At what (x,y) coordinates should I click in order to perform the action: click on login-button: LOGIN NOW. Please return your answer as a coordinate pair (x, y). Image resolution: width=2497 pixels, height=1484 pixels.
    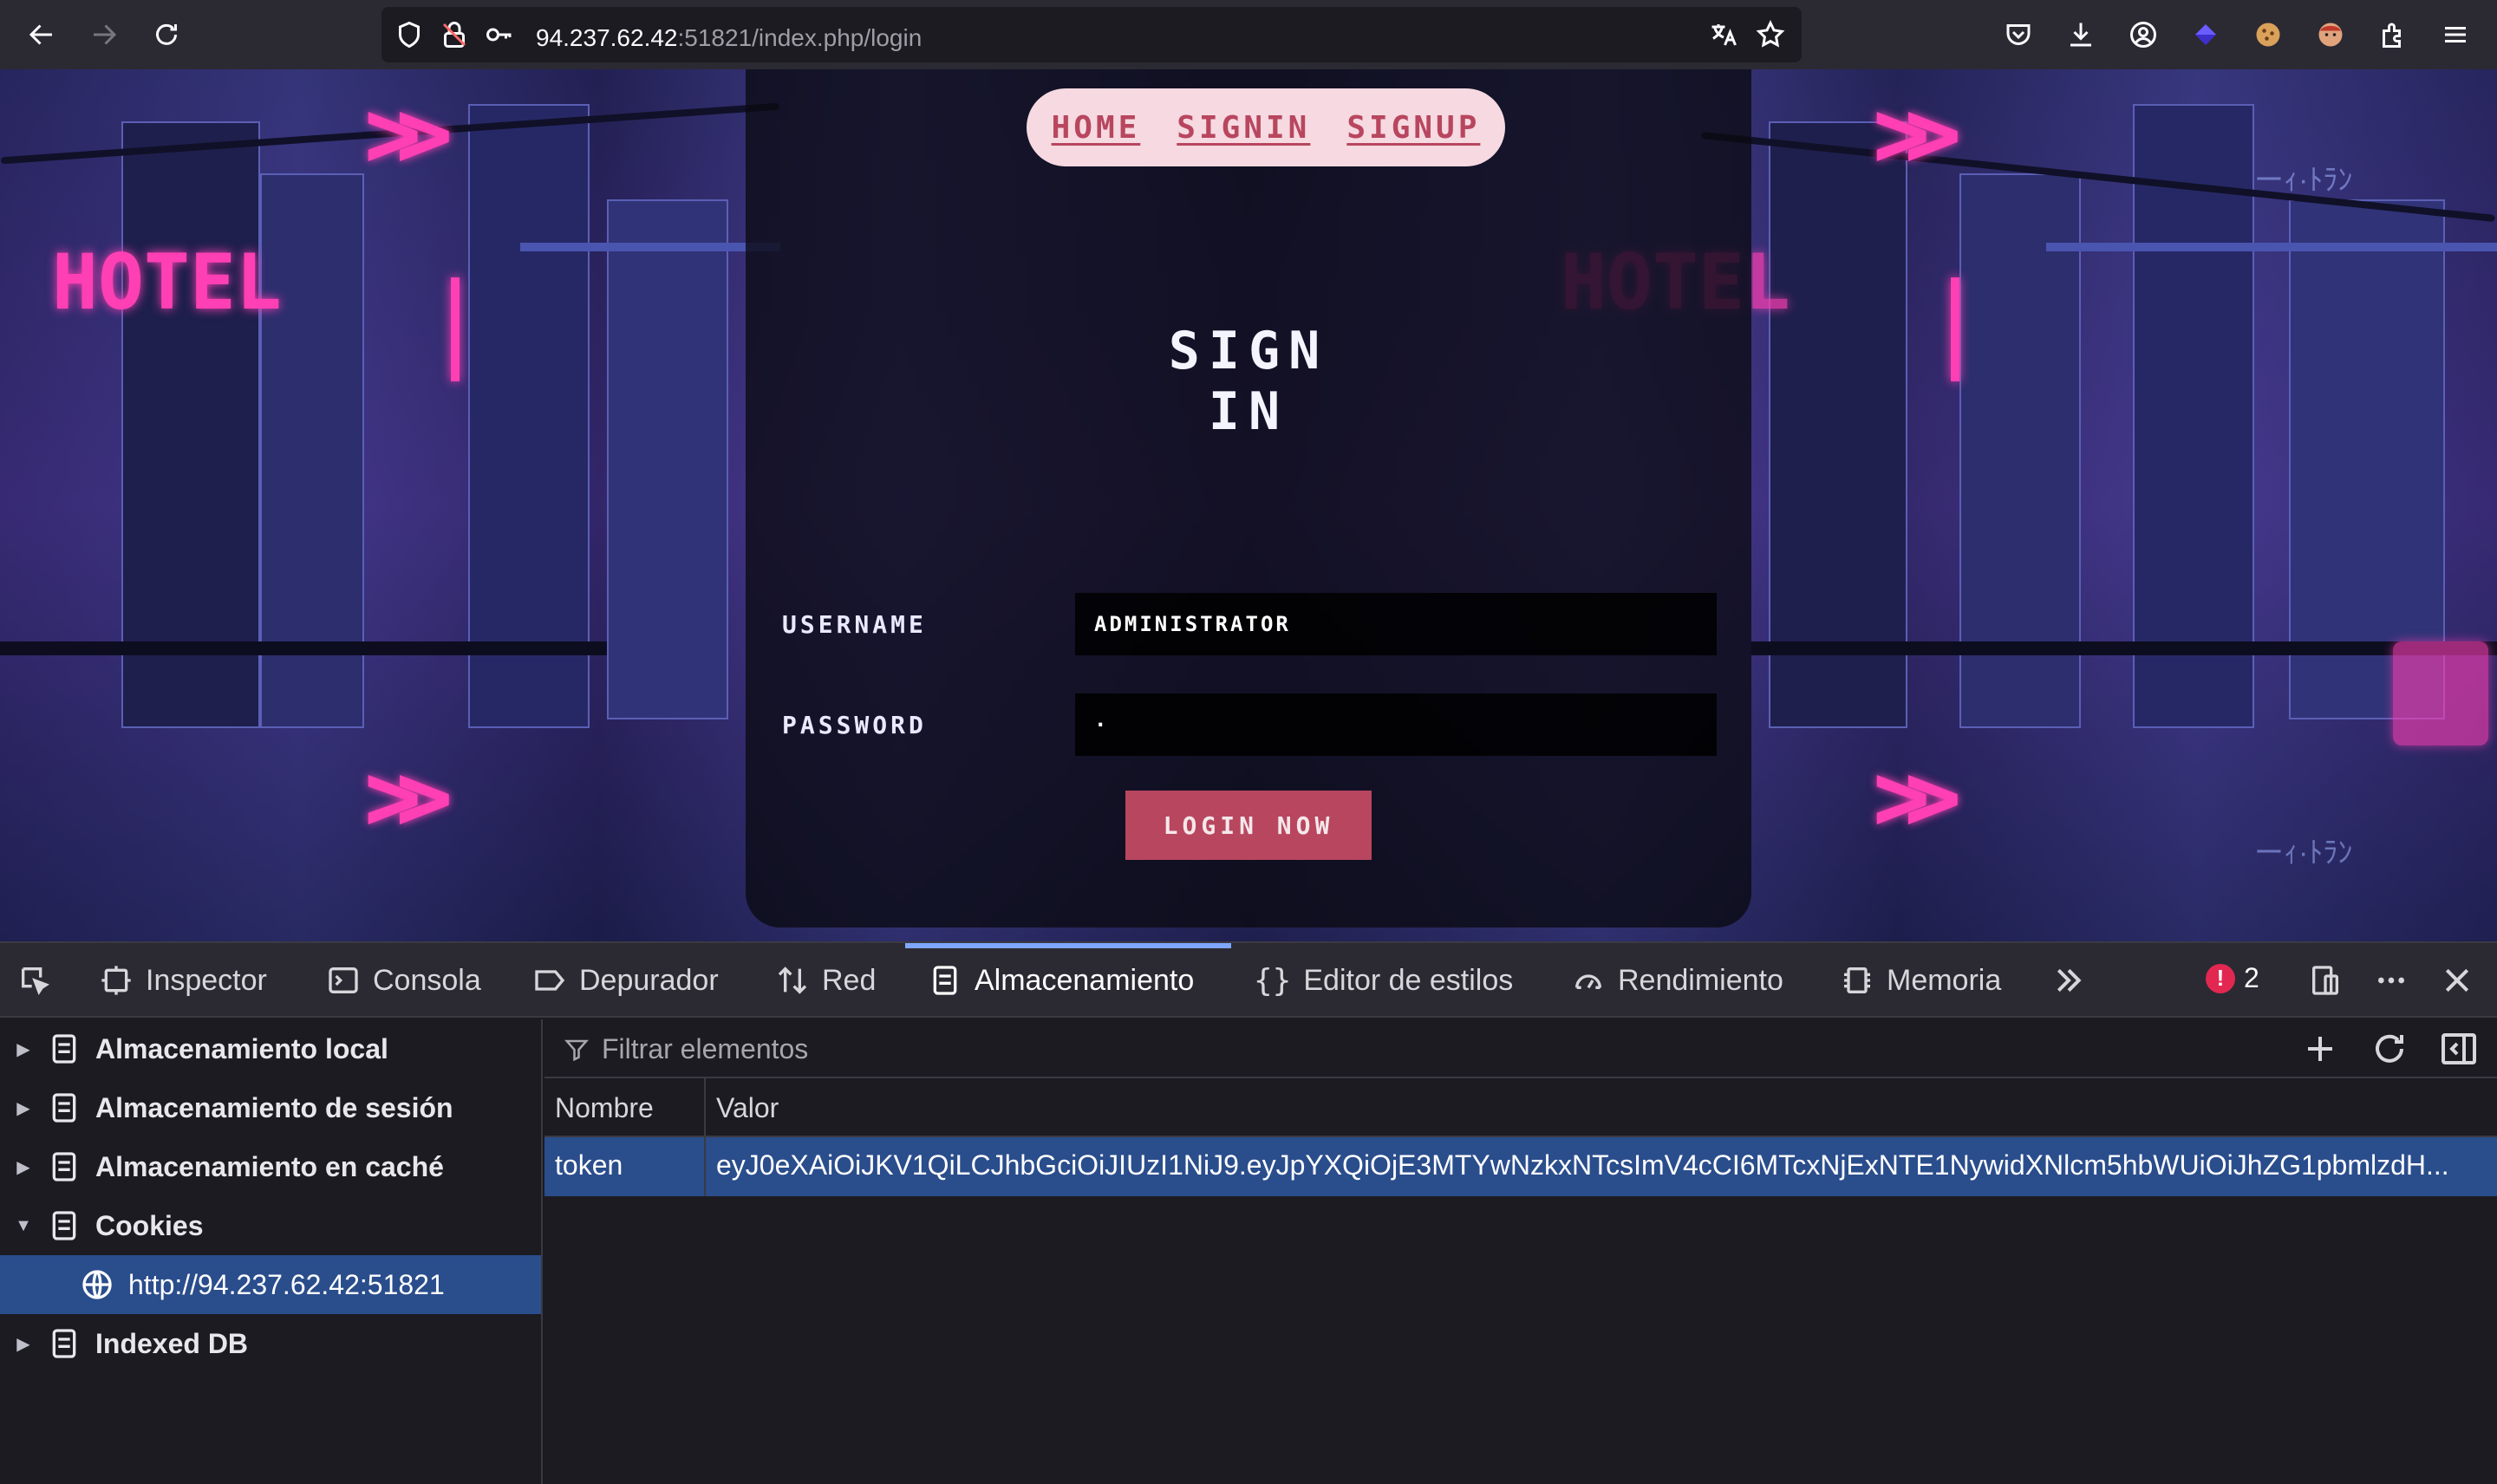
    Looking at the image, I should click on (1248, 825).